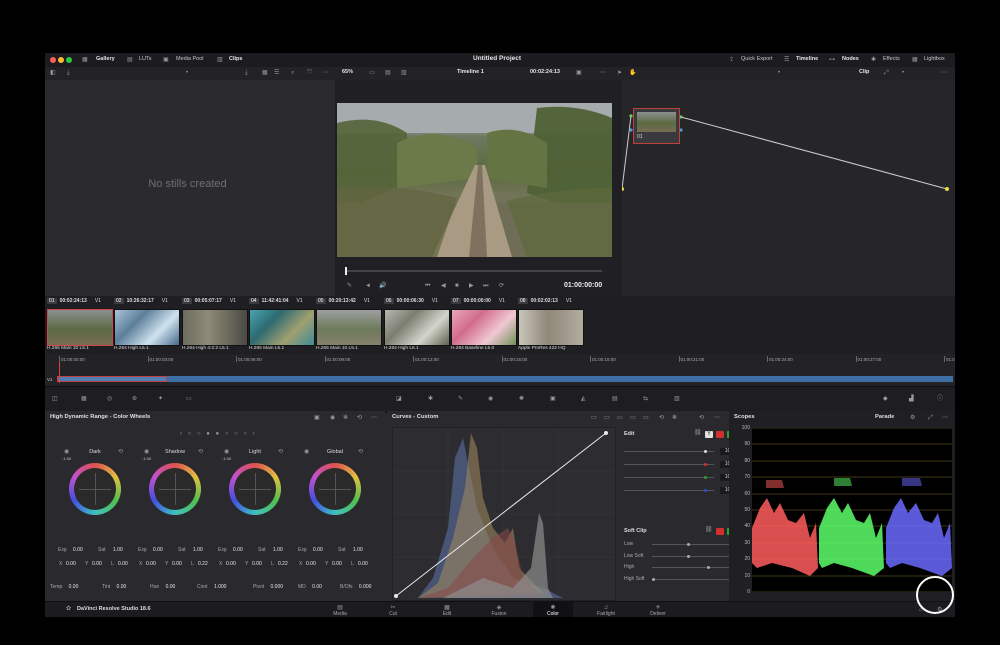 This screenshot has height=645, width=1000. I want to click on page-tab-cut: ✂ Cut, so click(393, 611).